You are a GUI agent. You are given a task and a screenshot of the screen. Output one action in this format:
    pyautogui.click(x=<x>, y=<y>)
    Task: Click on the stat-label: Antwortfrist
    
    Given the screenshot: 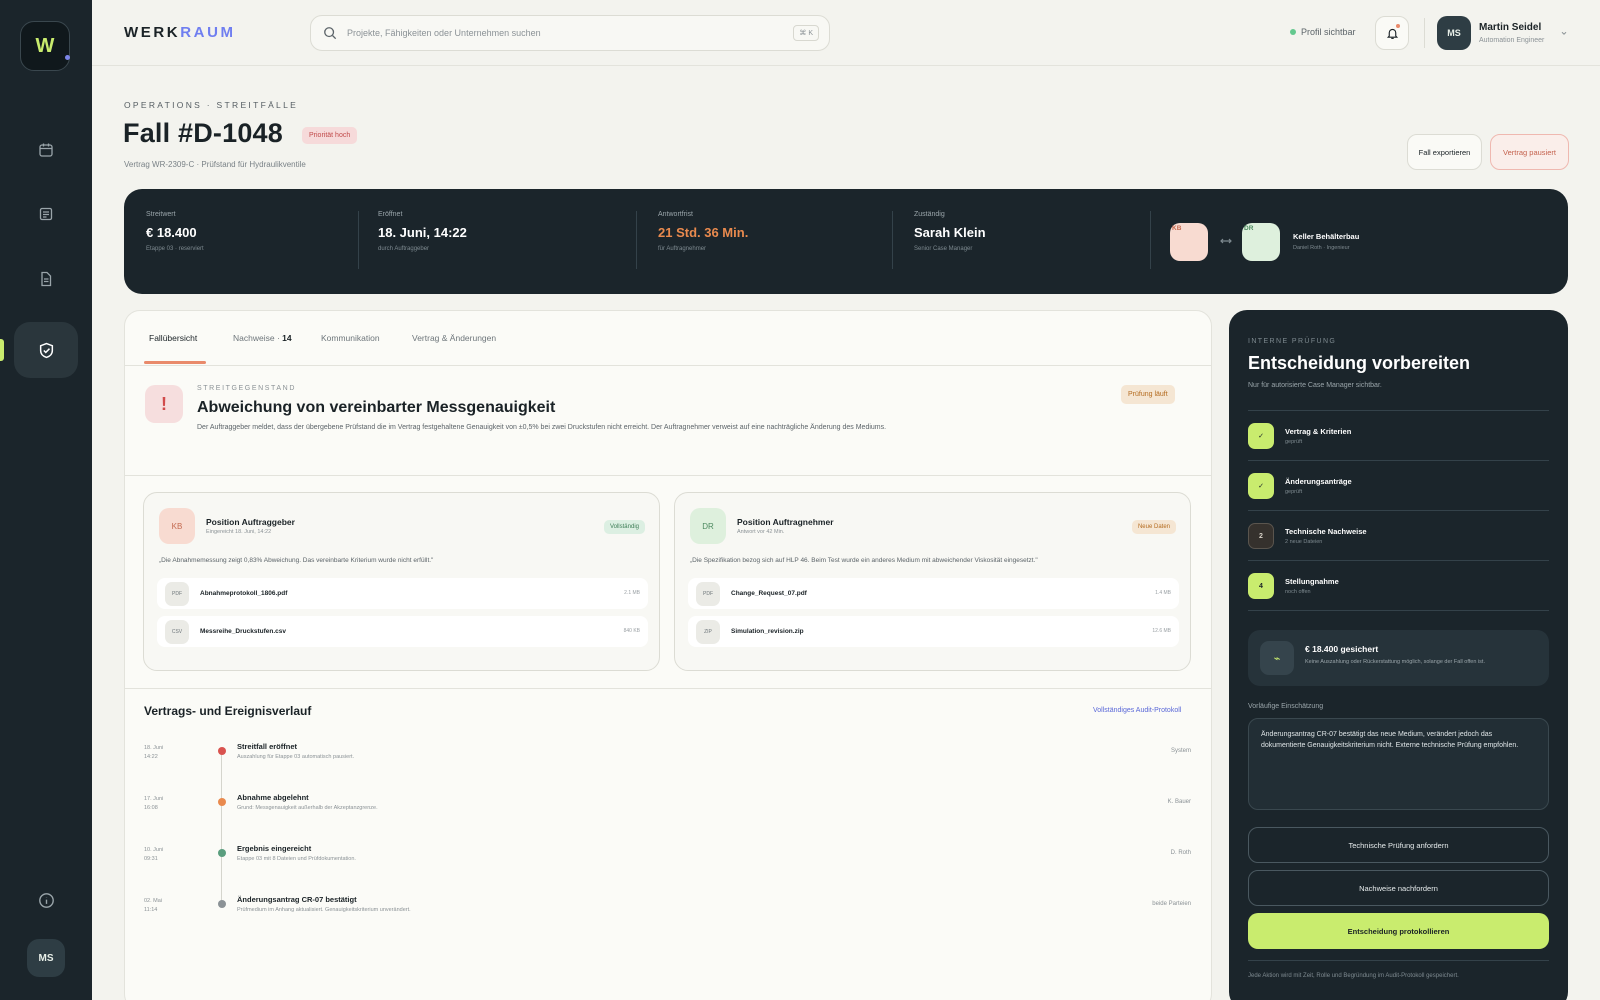 What is the action you would take?
    pyautogui.click(x=676, y=214)
    